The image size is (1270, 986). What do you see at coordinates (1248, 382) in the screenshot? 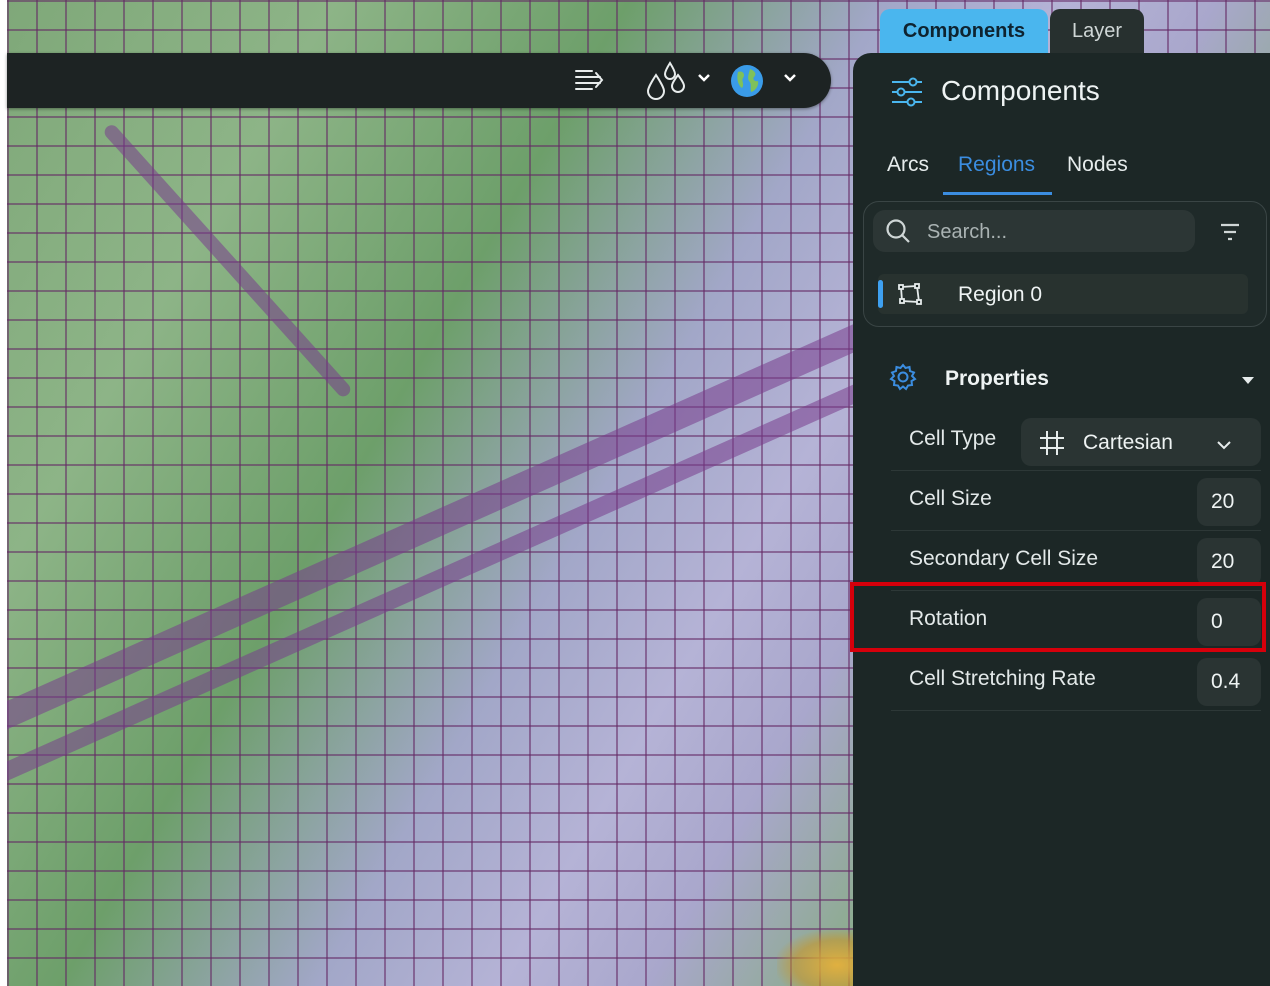
I see `caret-down-icon` at bounding box center [1248, 382].